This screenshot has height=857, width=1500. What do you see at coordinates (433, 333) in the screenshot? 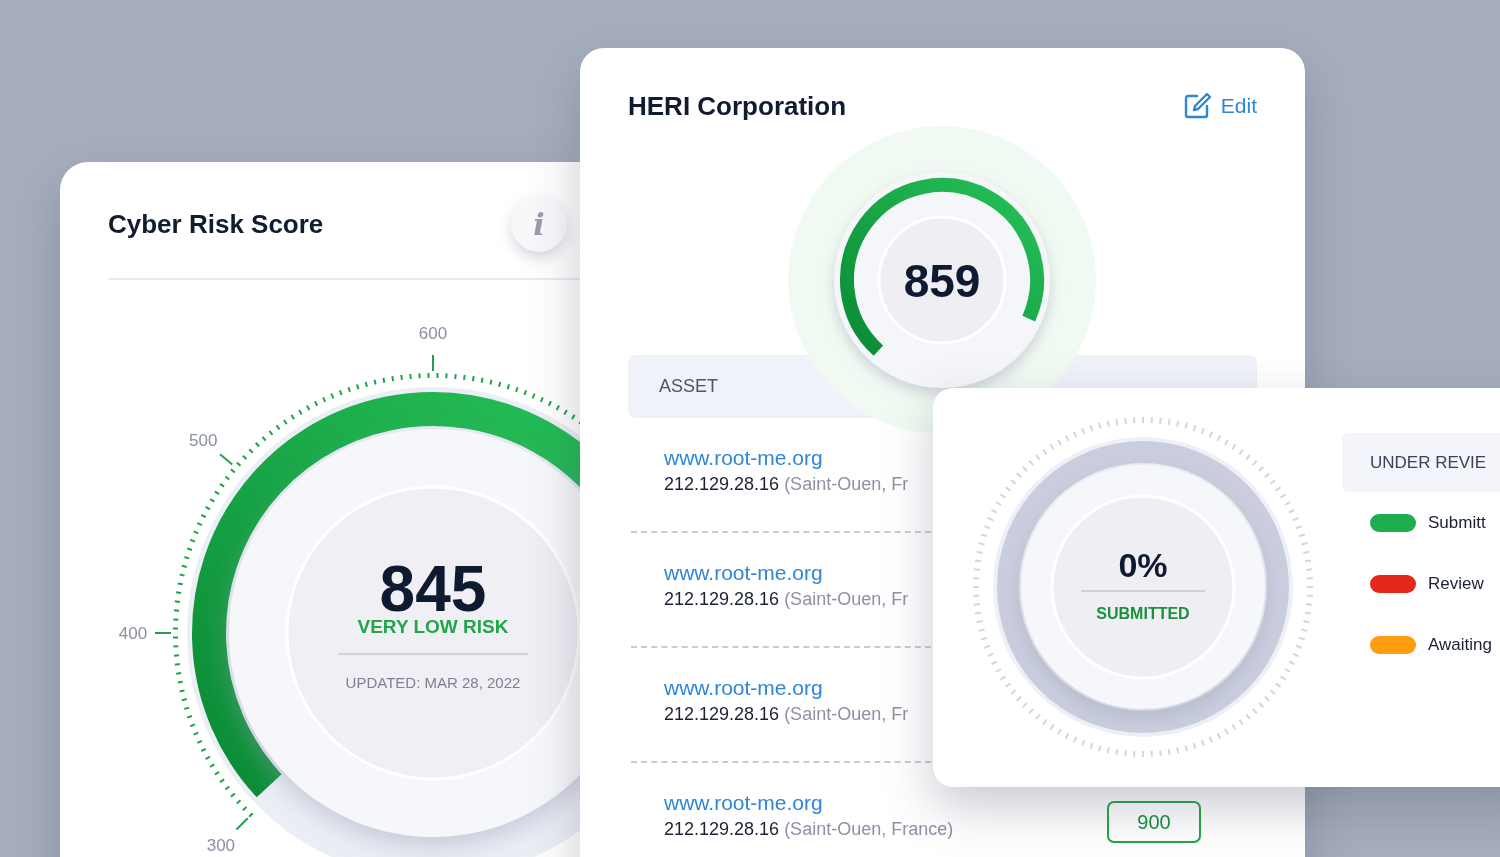
I see `scale-label: 600` at bounding box center [433, 333].